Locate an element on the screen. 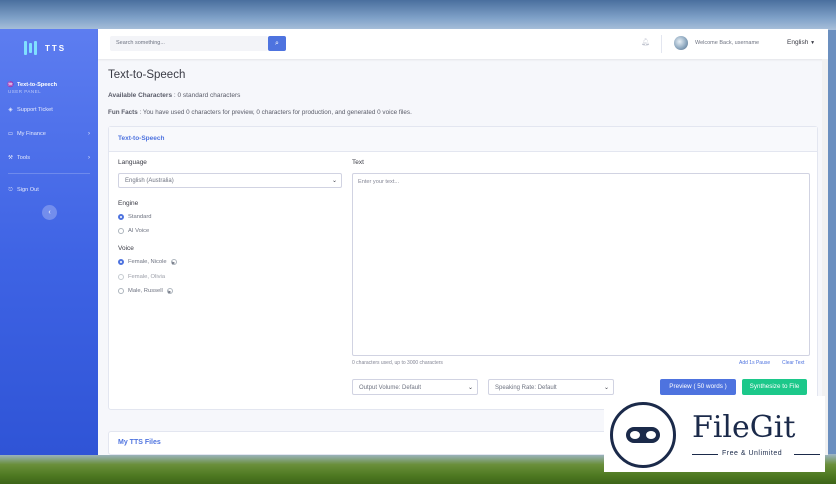 The width and height of the screenshot is (836, 484). voice-field-label: Voice is located at coordinates (126, 248).